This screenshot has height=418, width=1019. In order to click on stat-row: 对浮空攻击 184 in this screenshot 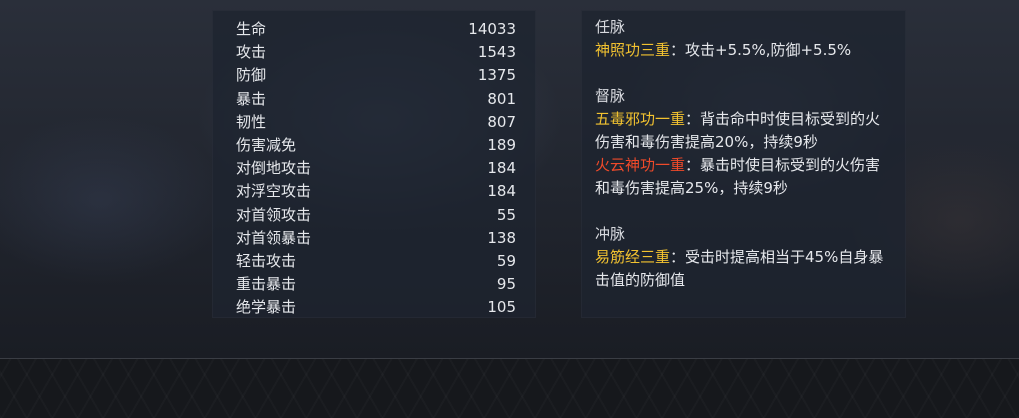, I will do `click(376, 191)`.